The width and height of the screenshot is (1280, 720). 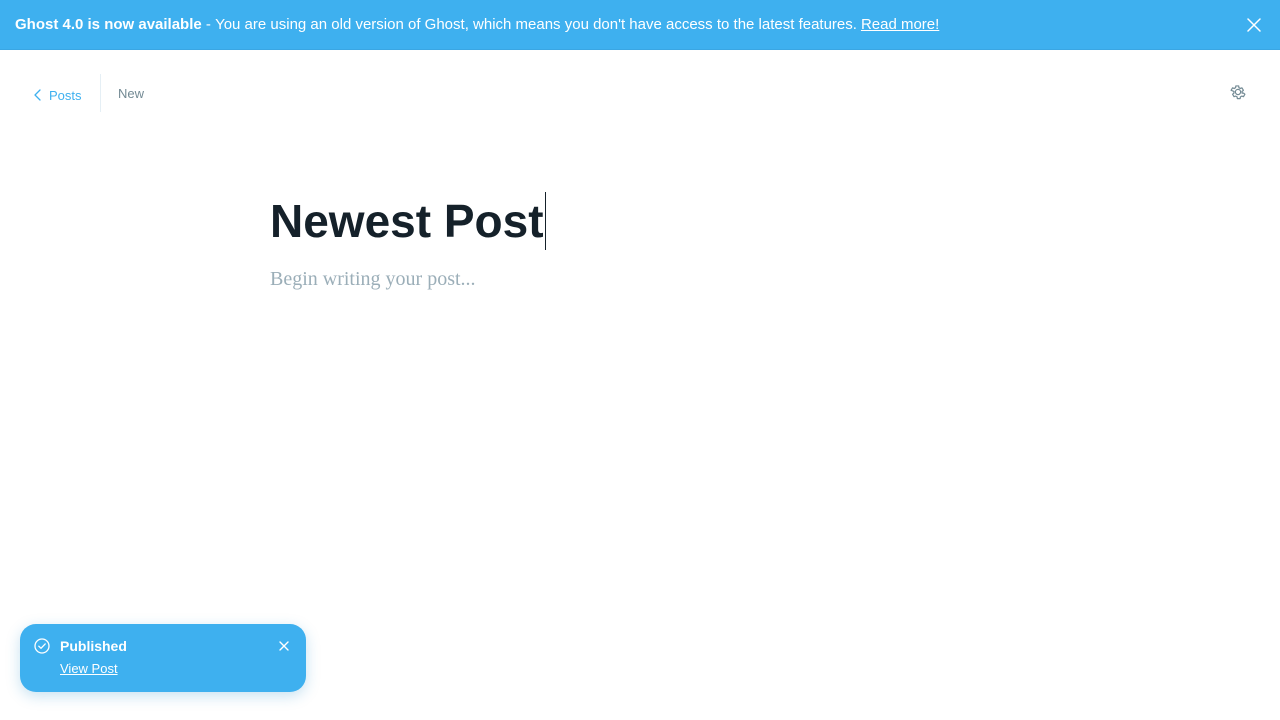 I want to click on banner-close-button, so click(x=1254, y=25).